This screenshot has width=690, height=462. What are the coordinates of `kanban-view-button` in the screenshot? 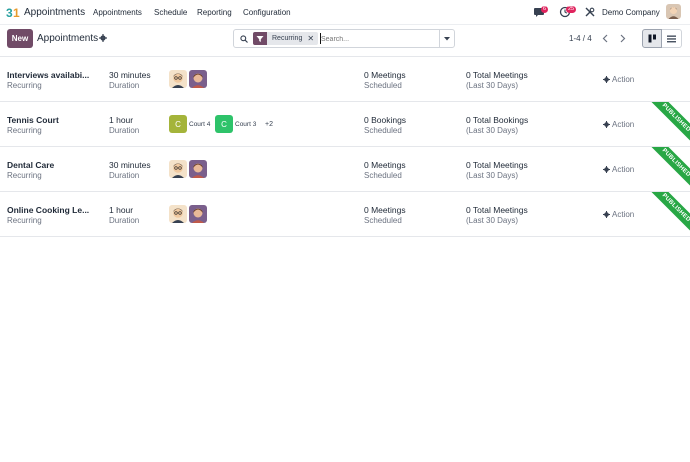 It's located at (652, 38).